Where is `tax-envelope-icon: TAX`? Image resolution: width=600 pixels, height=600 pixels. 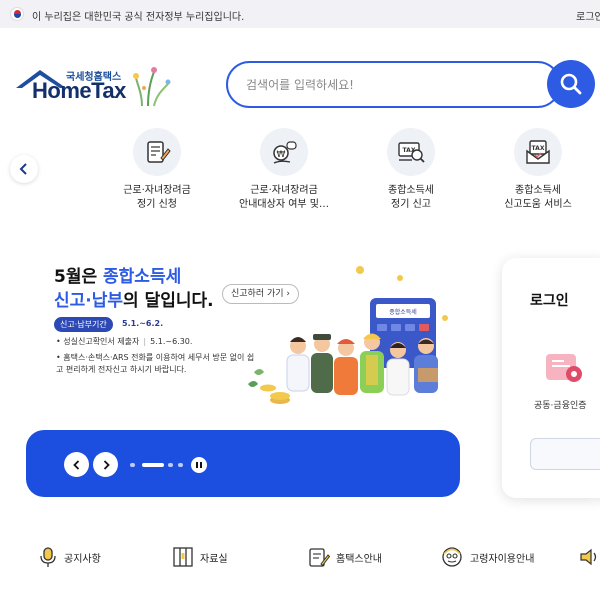 tax-envelope-icon: TAX is located at coordinates (538, 152).